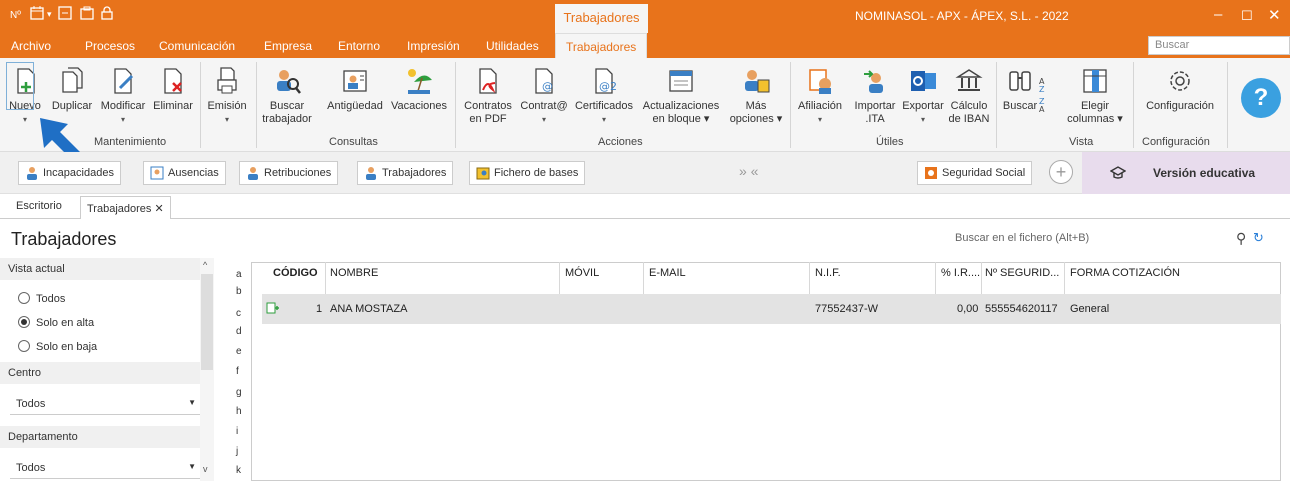 The height and width of the screenshot is (481, 1290). What do you see at coordinates (1118, 172) in the screenshot?
I see `graduation-cap-icon` at bounding box center [1118, 172].